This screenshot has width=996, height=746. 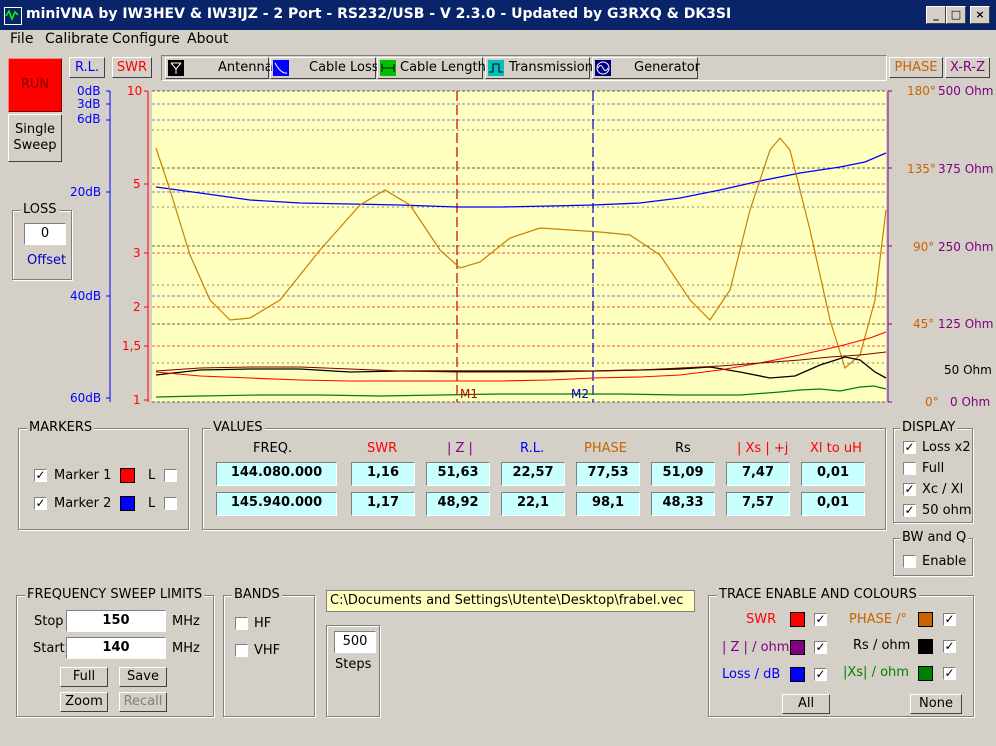 What do you see at coordinates (797, 674) in the screenshot?
I see `trace-loss-color` at bounding box center [797, 674].